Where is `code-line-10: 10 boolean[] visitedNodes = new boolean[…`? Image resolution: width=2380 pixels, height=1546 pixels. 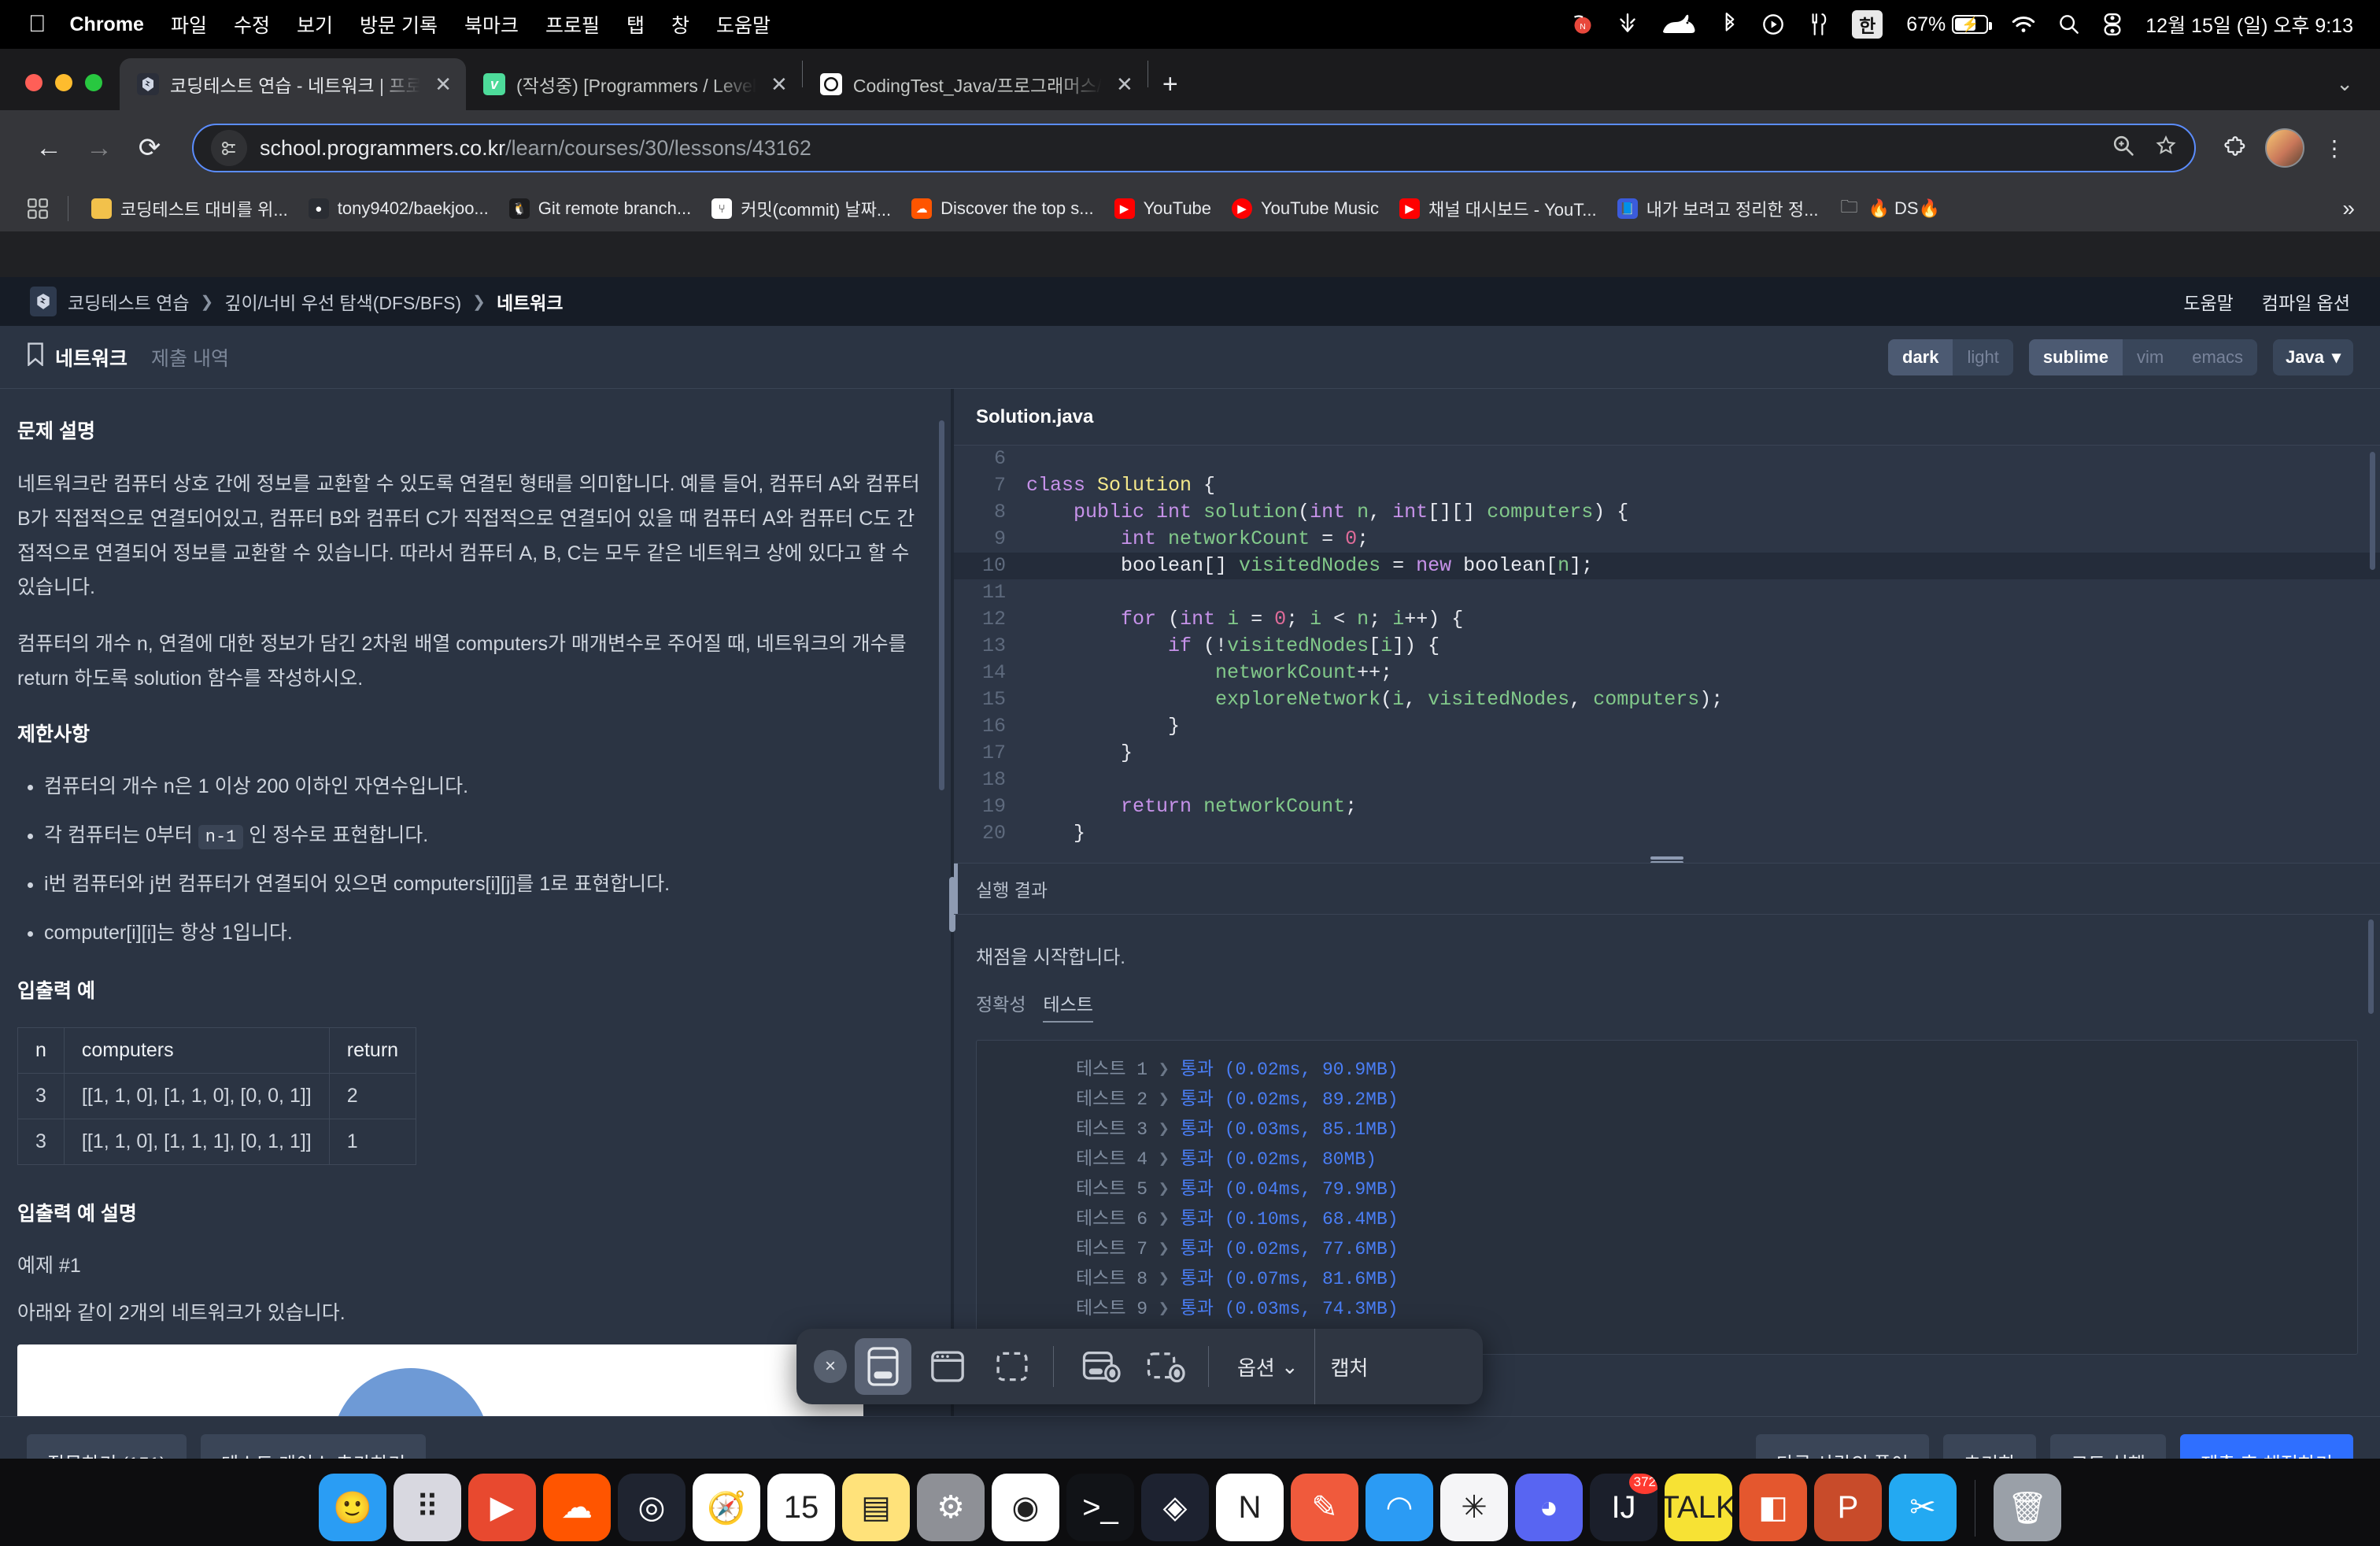
code-line-10: 10 boolean[] visitedNodes = new boolean[… is located at coordinates (1667, 566).